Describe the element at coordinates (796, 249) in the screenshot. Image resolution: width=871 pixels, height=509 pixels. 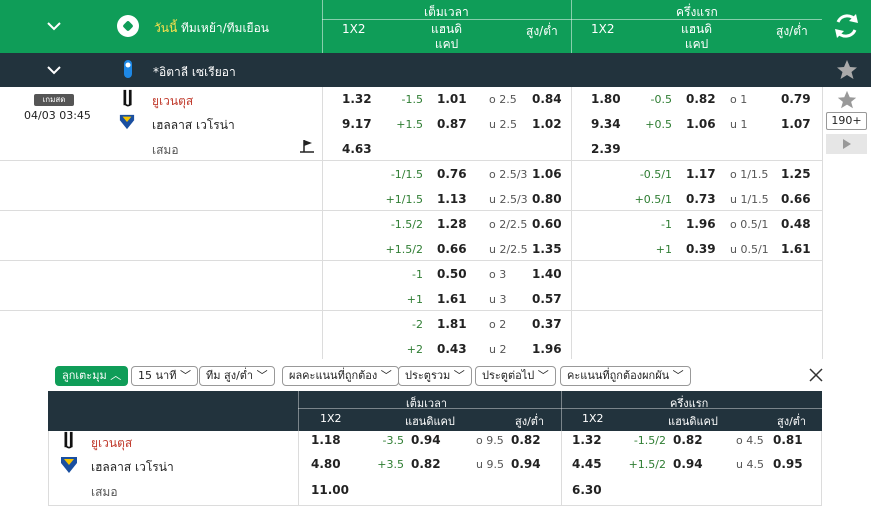
I see `ht-ou-odds: 1.61` at that location.